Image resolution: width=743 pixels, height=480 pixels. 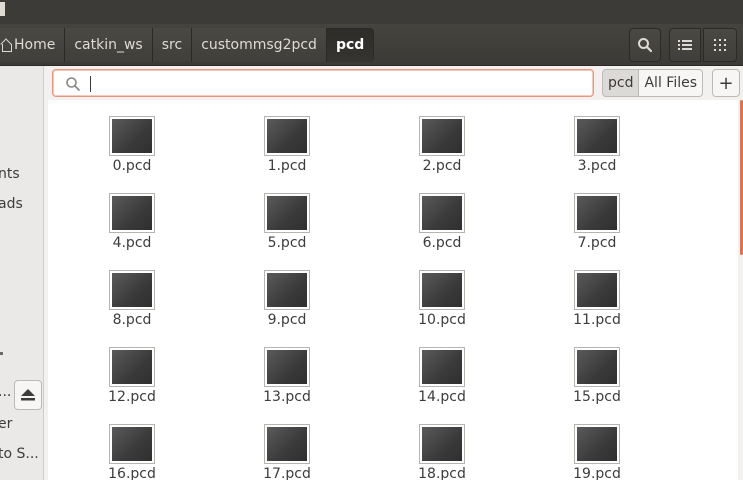 I want to click on file-name: 15.pcd, so click(x=597, y=397).